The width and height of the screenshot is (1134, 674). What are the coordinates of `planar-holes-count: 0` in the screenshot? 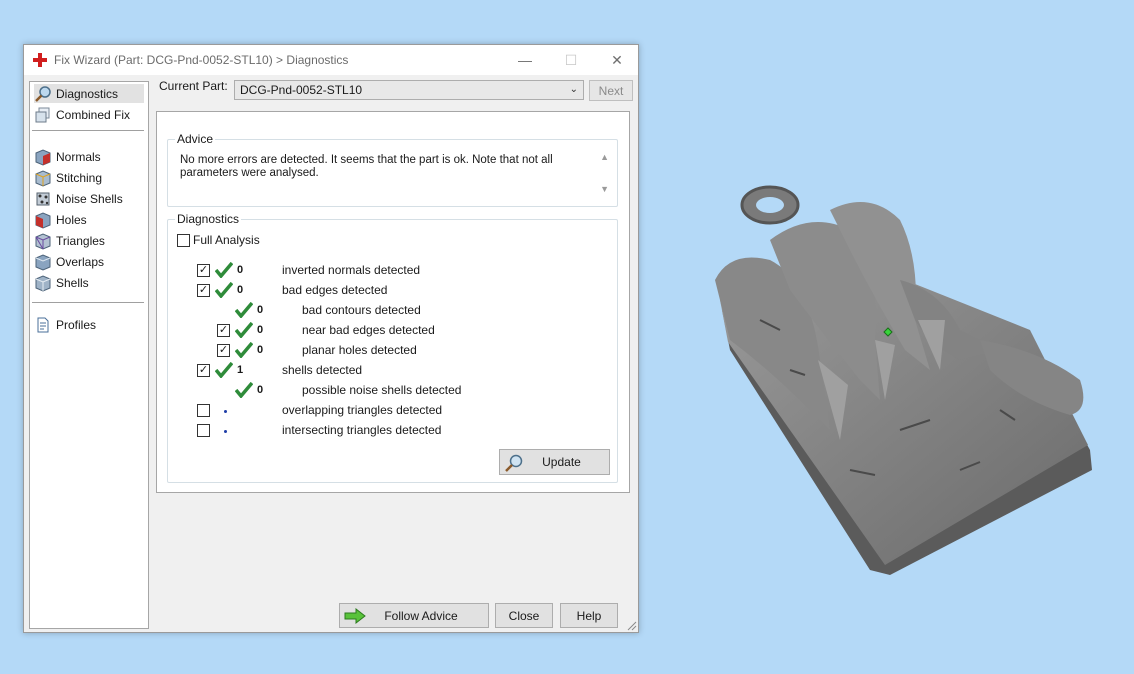 It's located at (260, 350).